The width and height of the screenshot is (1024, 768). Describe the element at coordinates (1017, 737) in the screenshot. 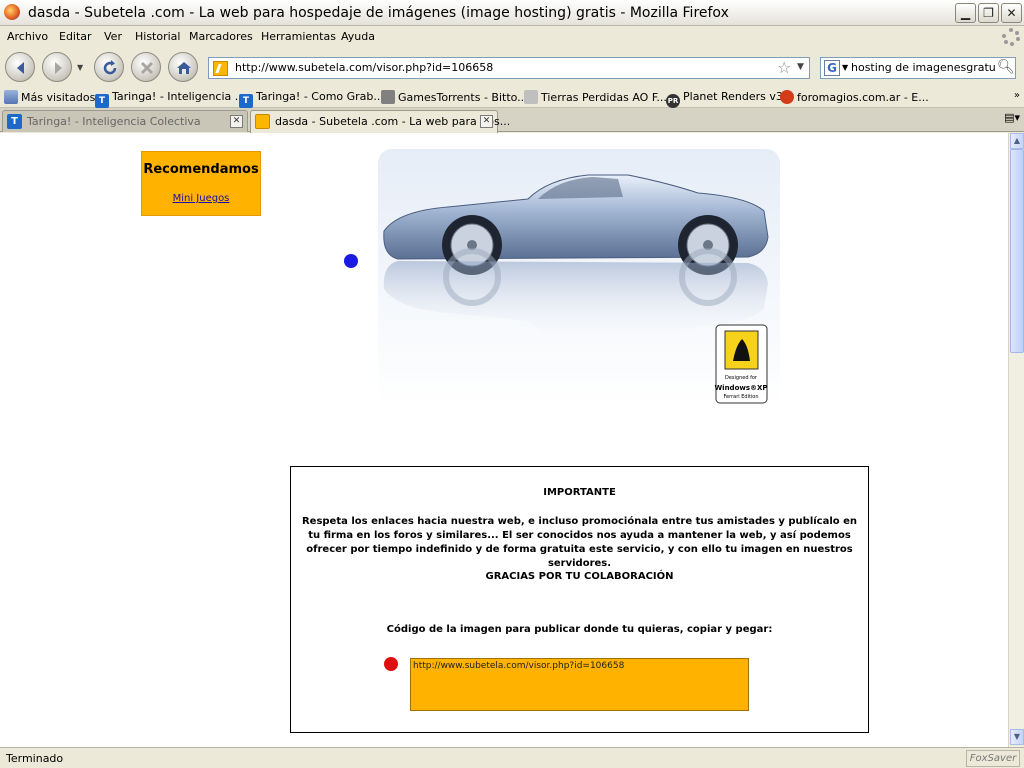

I see `scroll-down-icon: ▼` at that location.